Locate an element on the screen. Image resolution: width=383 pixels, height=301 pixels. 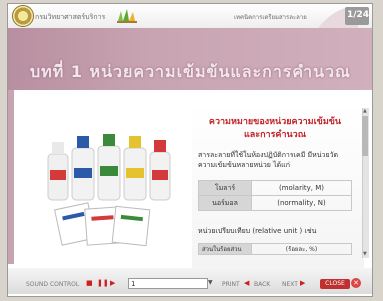
stop-icon: ■ is located at coordinates (89, 283).